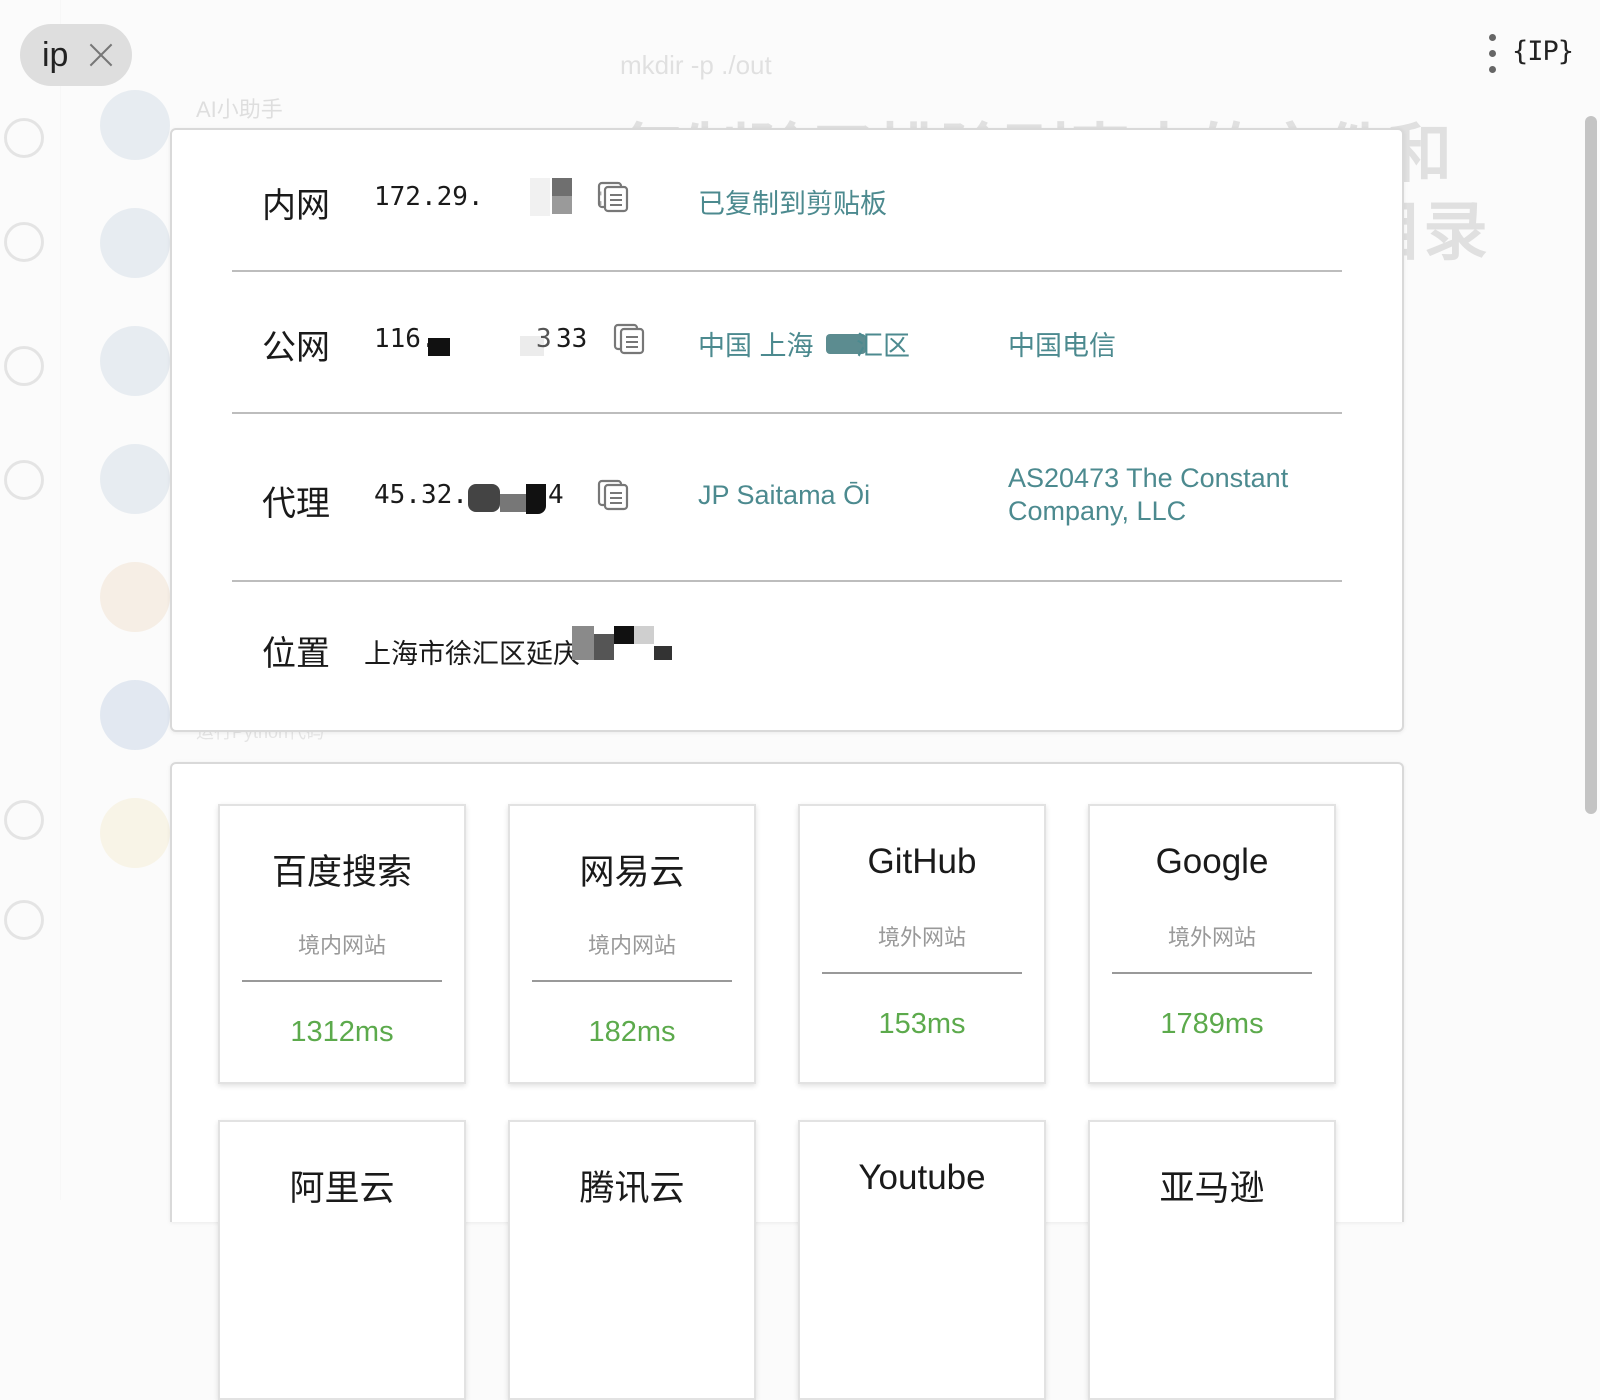 The height and width of the screenshot is (1400, 1600). Describe the element at coordinates (76, 55) in the screenshot. I see `search-chip: ip` at that location.